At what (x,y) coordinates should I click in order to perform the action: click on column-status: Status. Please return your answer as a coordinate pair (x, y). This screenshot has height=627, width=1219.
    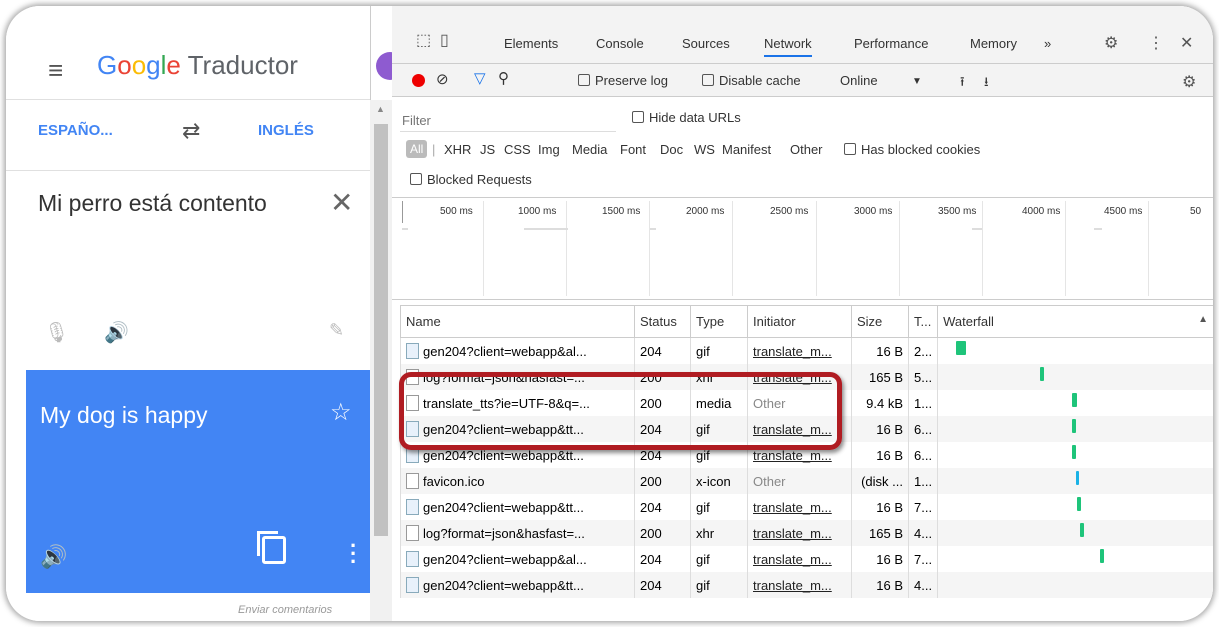
    Looking at the image, I should click on (662, 321).